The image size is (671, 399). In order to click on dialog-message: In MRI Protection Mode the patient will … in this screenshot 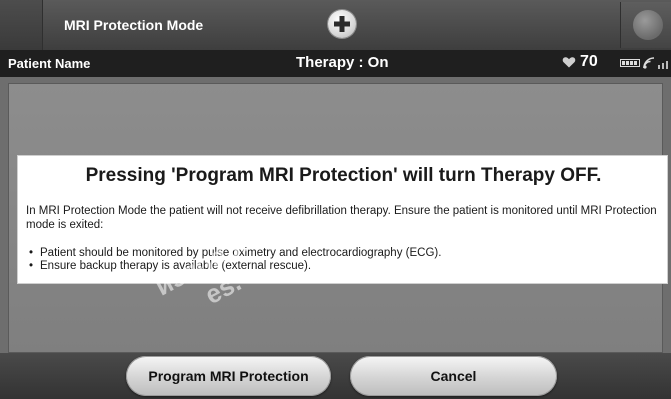, I will do `click(341, 218)`.